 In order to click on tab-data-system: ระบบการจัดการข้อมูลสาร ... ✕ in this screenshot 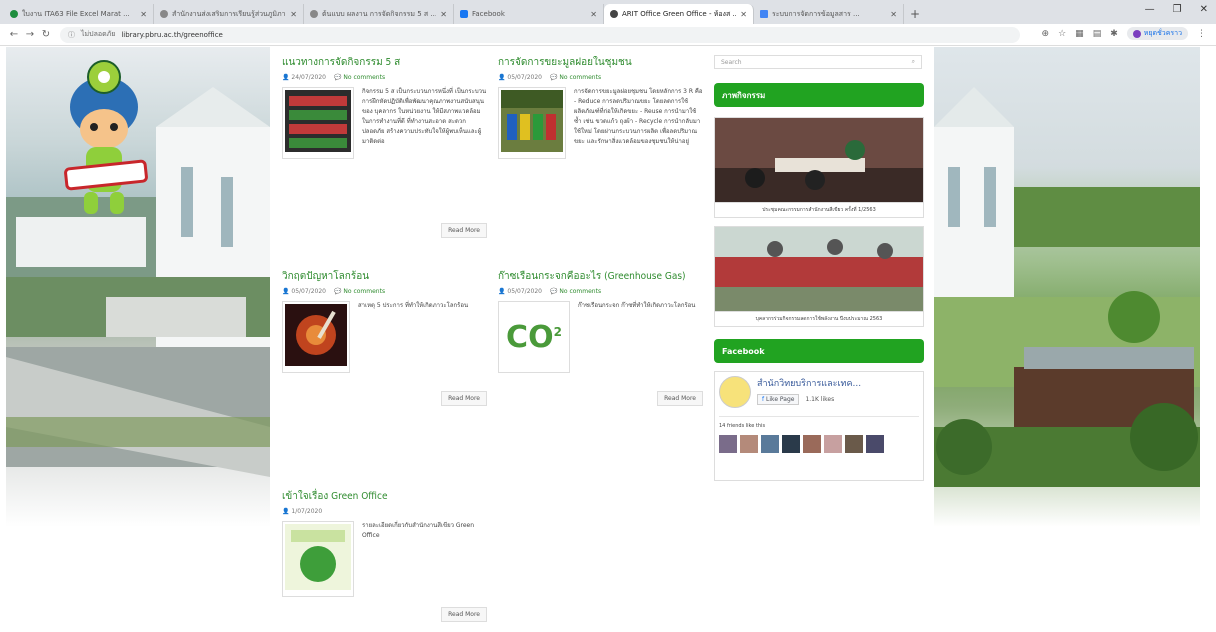, I will do `click(829, 14)`.